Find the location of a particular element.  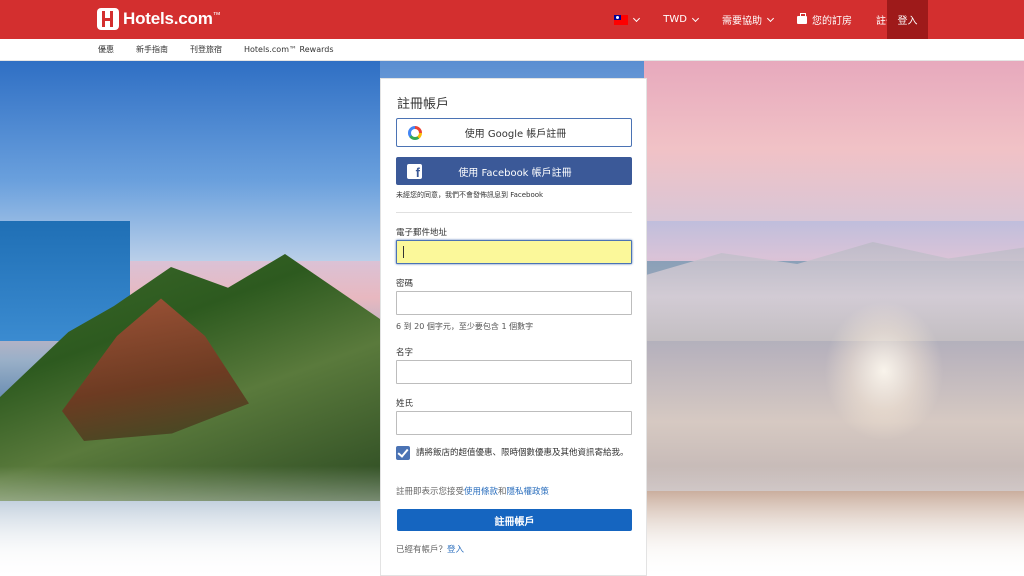

hotels-logo: Hotels.com™ is located at coordinates (159, 19).